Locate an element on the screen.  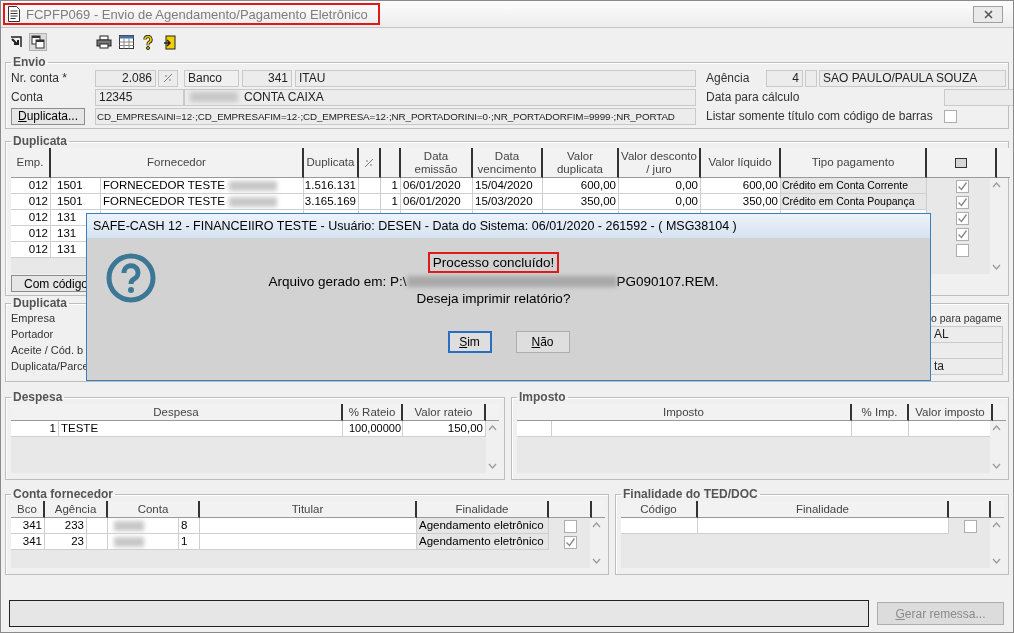
account-code-field: 12345 is located at coordinates (139, 97).